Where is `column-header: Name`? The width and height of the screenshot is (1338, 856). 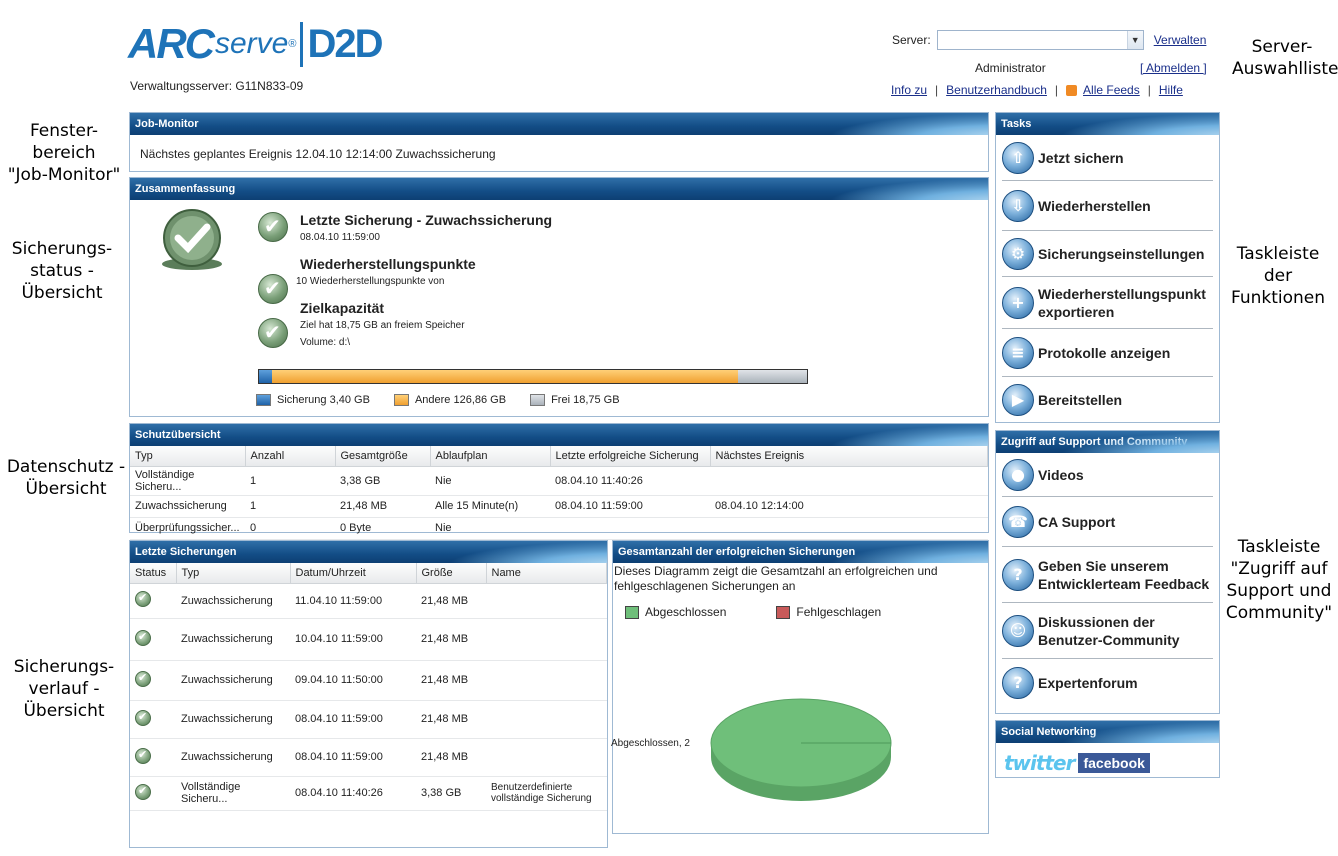
column-header: Name is located at coordinates (546, 573).